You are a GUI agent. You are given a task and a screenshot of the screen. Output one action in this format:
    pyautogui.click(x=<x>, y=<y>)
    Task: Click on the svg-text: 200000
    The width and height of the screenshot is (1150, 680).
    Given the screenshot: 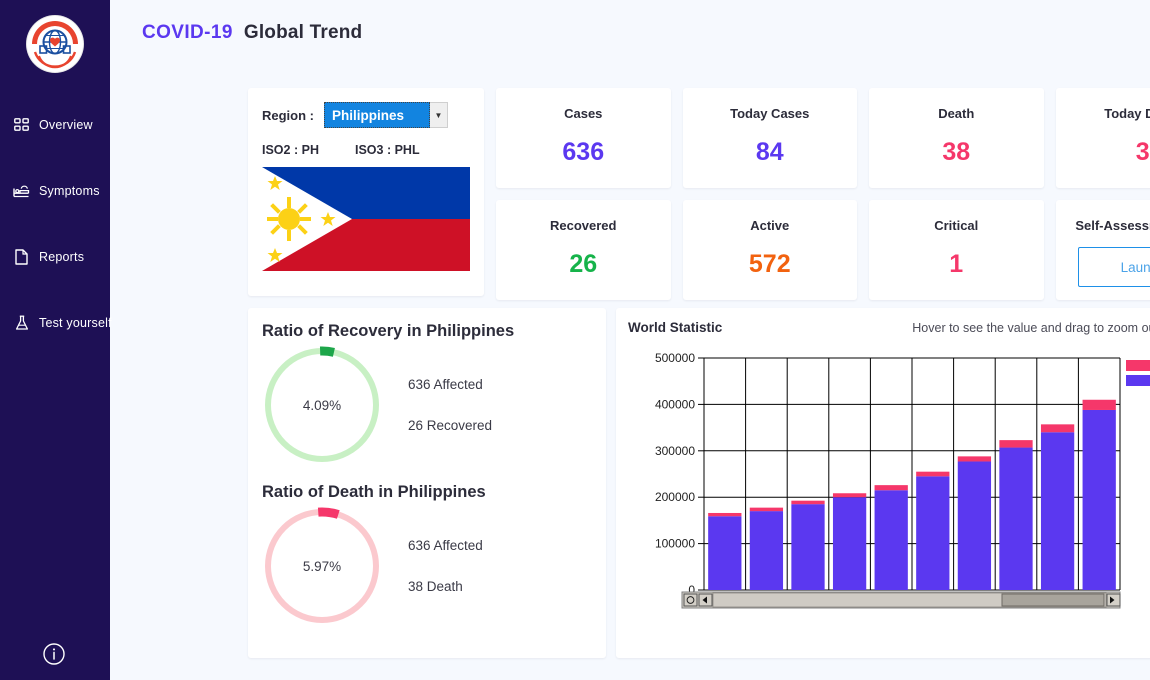 What is the action you would take?
    pyautogui.click(x=675, y=497)
    